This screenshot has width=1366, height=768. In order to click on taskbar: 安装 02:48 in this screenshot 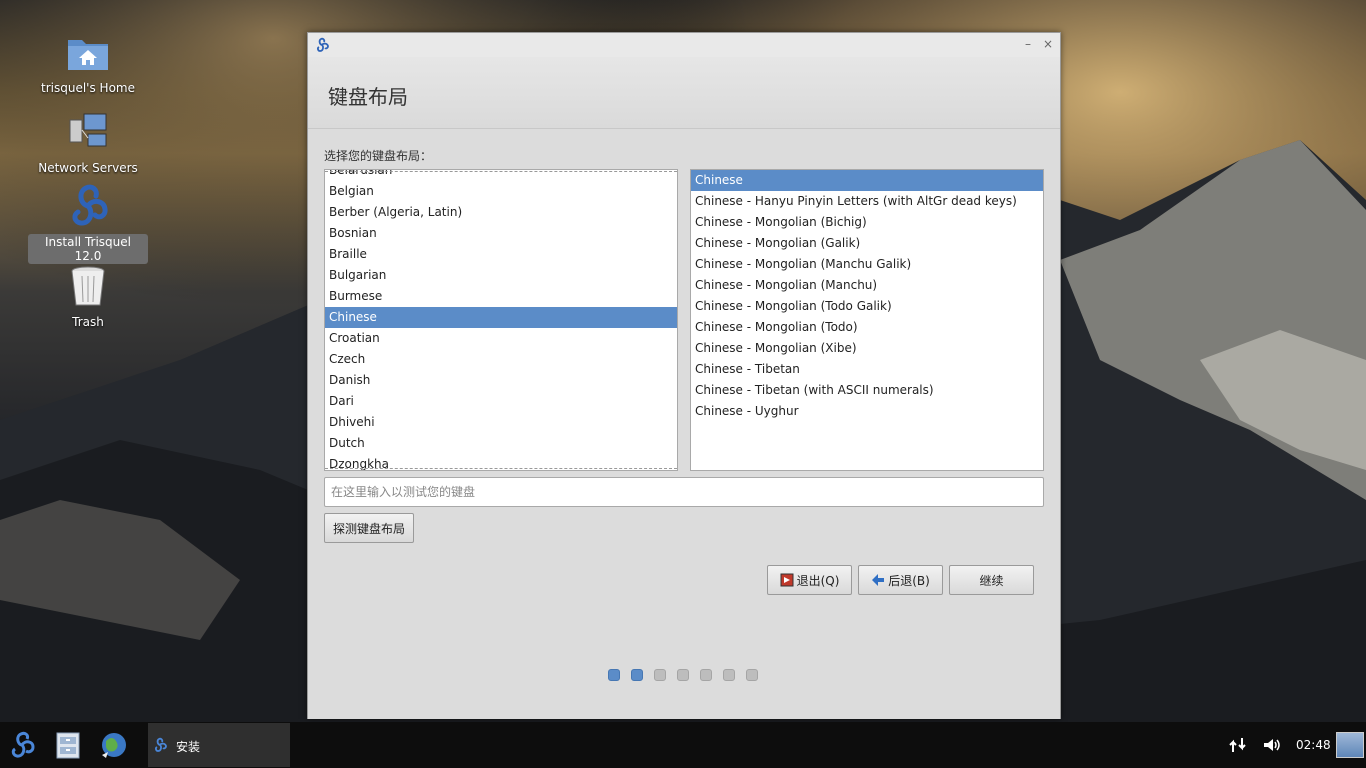, I will do `click(683, 745)`.